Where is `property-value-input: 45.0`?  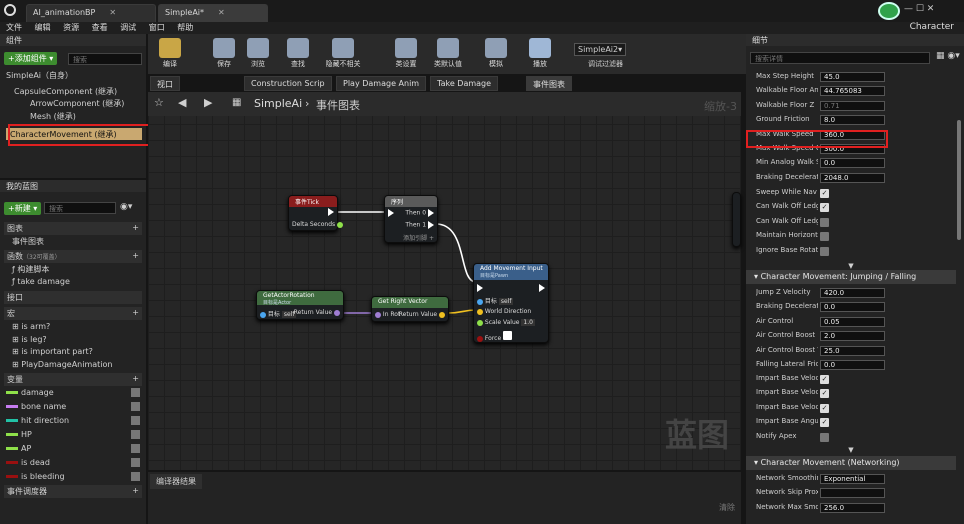 property-value-input: 45.0 is located at coordinates (852, 77).